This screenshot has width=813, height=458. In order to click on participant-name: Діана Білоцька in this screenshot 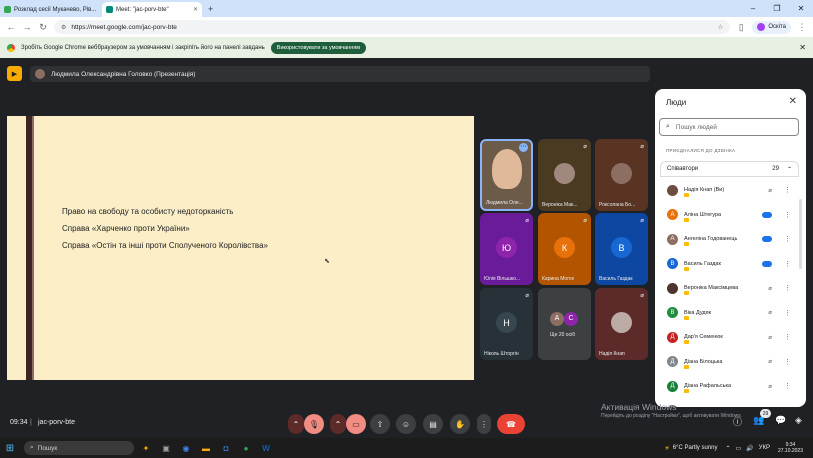, I will do `click(703, 361)`.